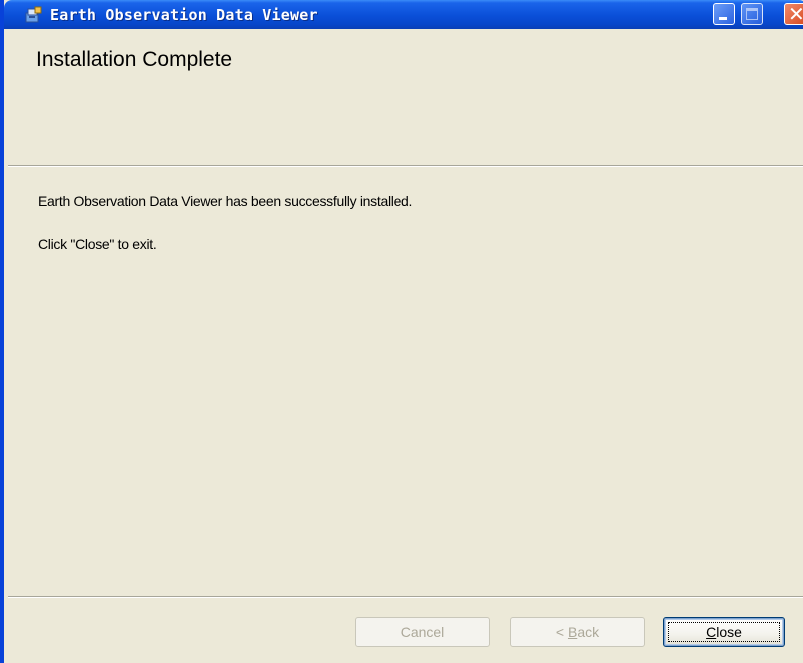 Image resolution: width=803 pixels, height=663 pixels. I want to click on header-divider, so click(405, 166).